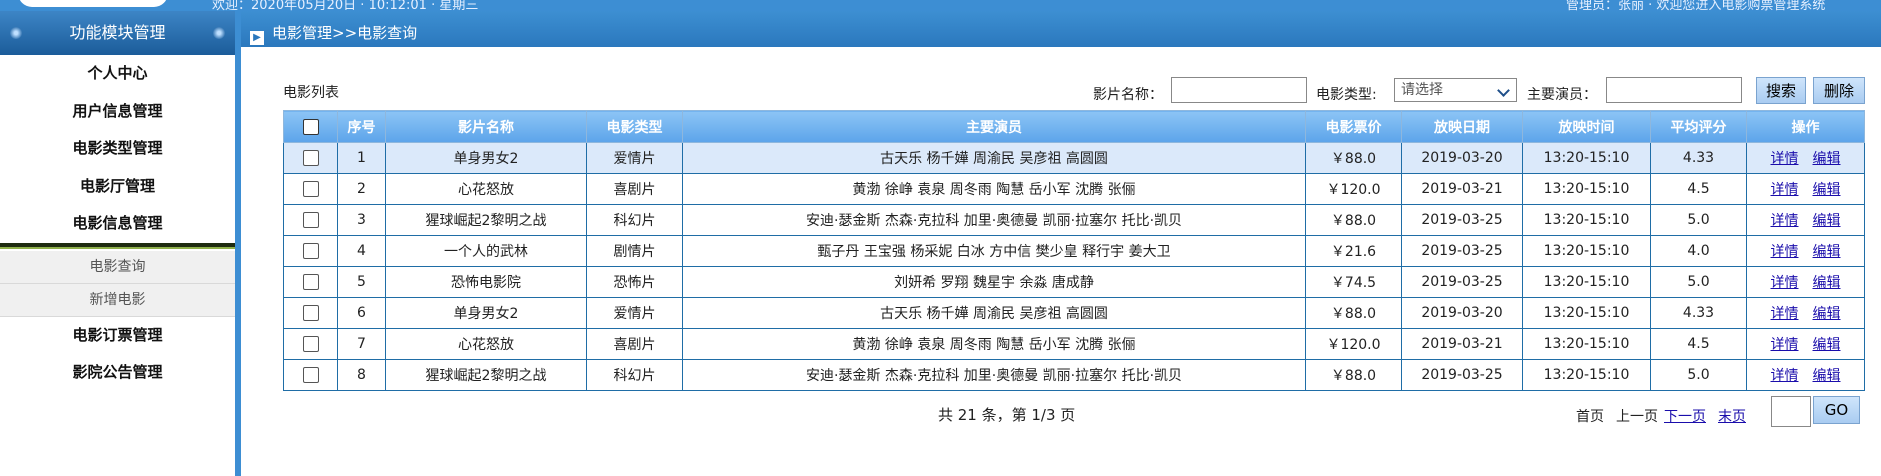  Describe the element at coordinates (1836, 410) in the screenshot. I see `go-button: GO` at that location.